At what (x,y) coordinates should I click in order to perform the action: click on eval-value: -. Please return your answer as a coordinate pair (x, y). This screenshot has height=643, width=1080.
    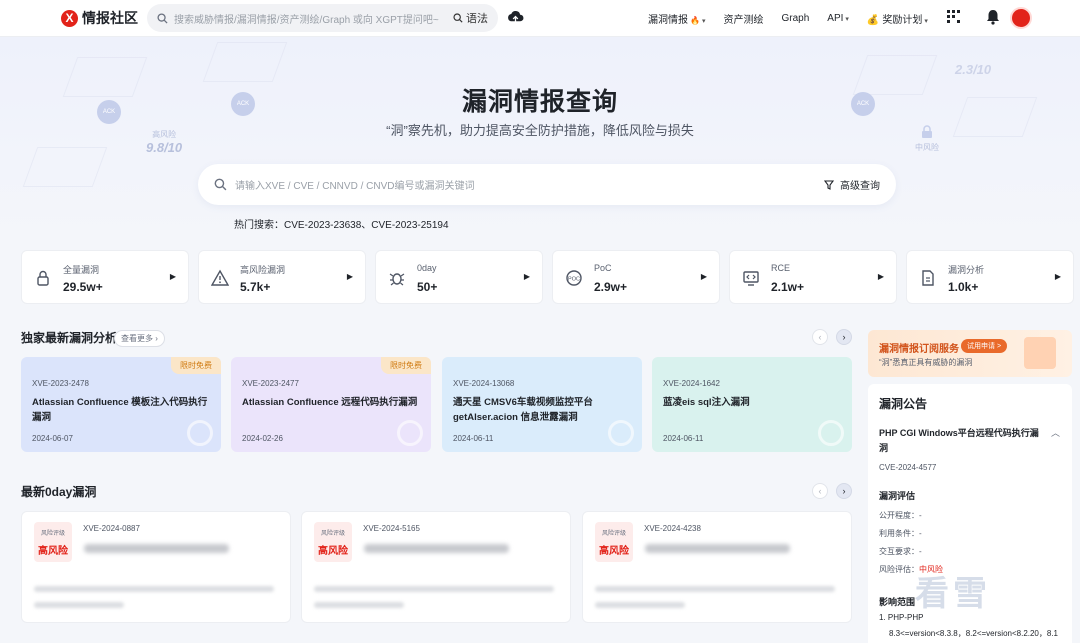
    Looking at the image, I should click on (920, 551).